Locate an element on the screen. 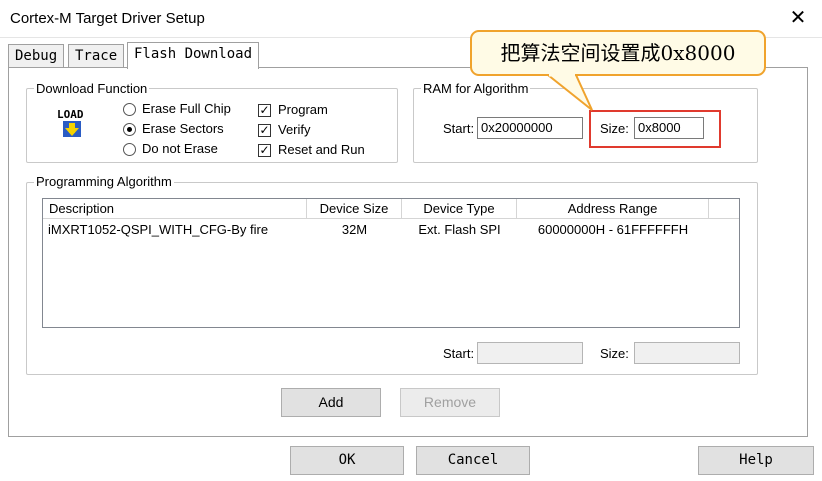  erase-sectors-label: Erase Sectors is located at coordinates (183, 128).